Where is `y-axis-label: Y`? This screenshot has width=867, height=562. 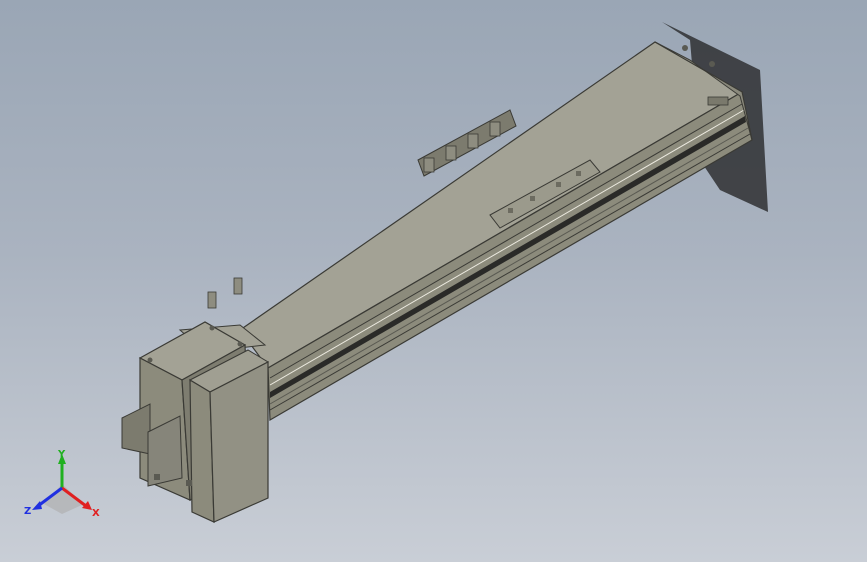 y-axis-label: Y is located at coordinates (61, 454).